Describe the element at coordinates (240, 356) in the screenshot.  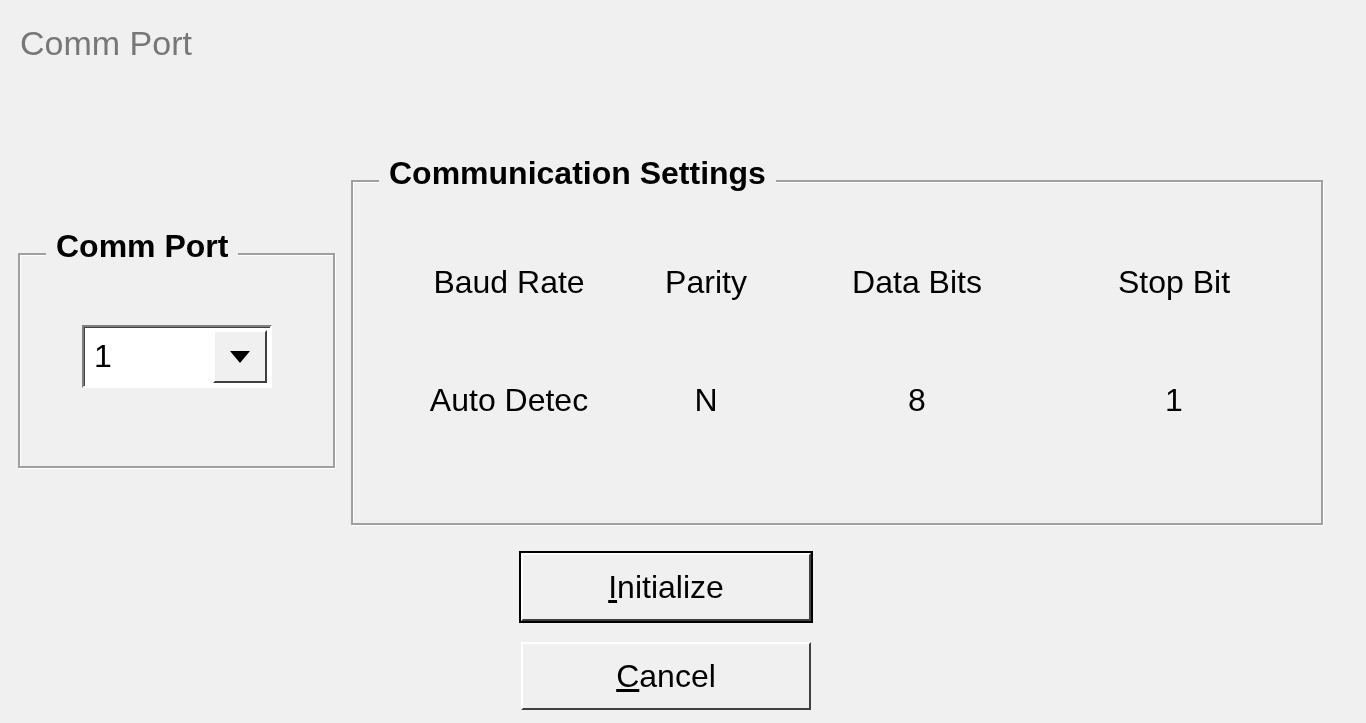
I see `caret-icon` at that location.